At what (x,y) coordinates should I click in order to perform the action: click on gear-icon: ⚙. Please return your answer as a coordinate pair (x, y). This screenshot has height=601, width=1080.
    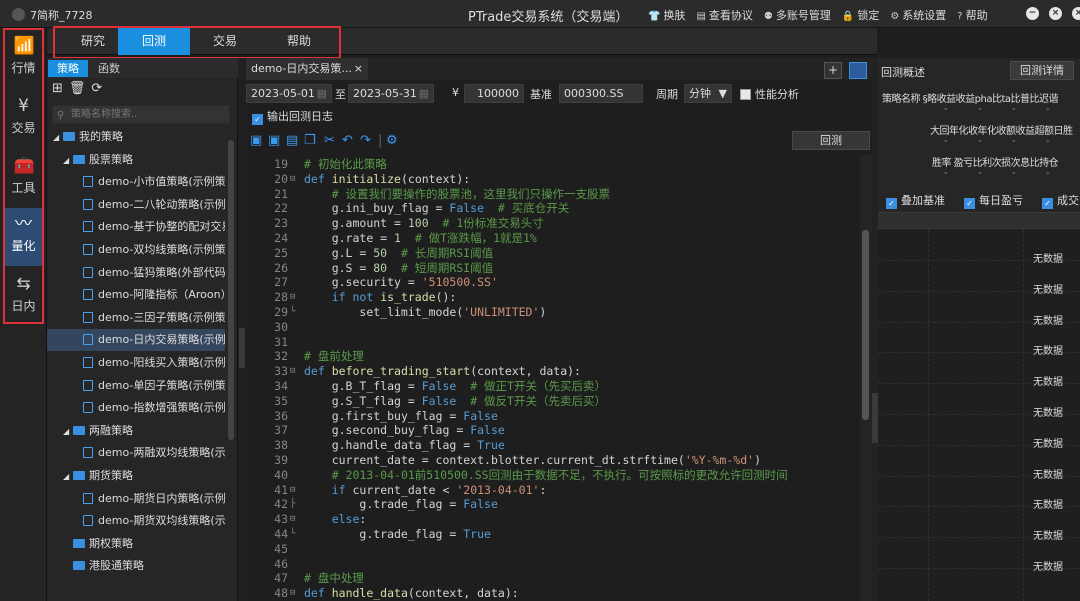
    Looking at the image, I should click on (392, 140).